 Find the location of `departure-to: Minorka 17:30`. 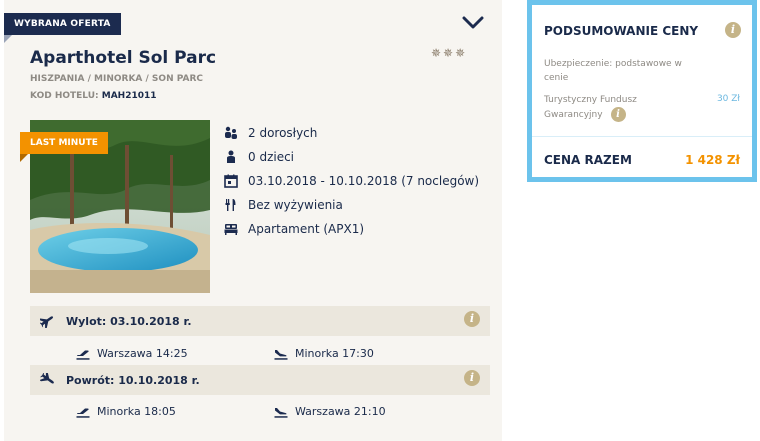

departure-to: Minorka 17:30 is located at coordinates (324, 353).